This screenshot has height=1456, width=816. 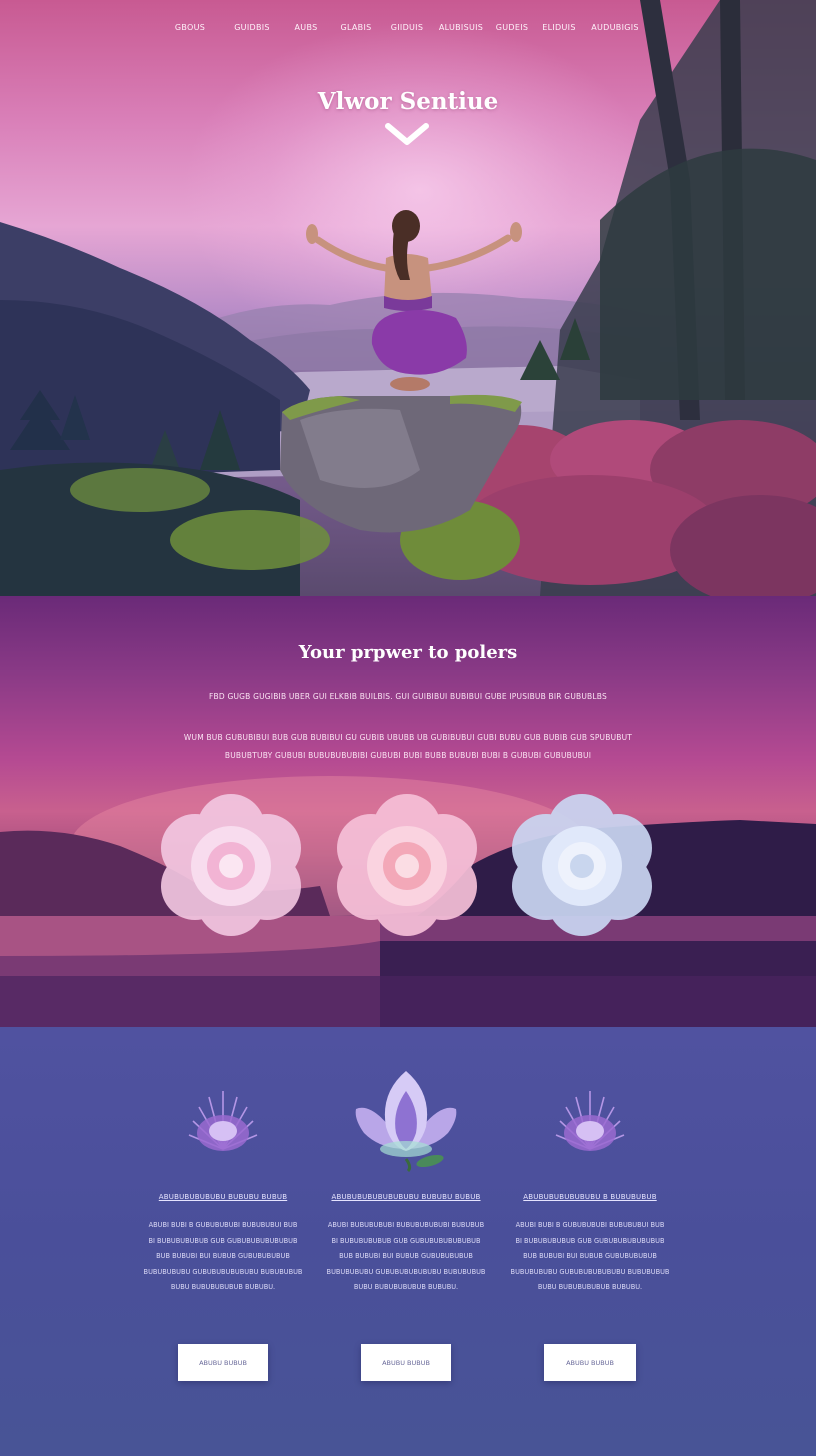 What do you see at coordinates (356, 27) in the screenshot?
I see `nav-item-4: GLABIS` at bounding box center [356, 27].